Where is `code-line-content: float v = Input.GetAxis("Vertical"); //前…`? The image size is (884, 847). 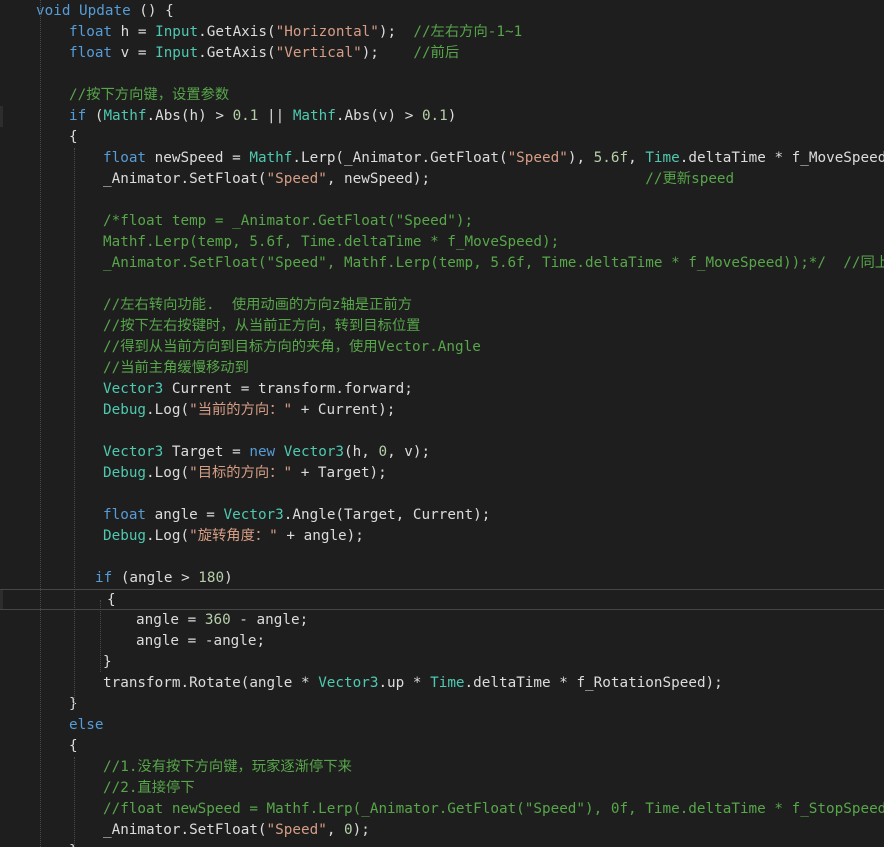
code-line-content: float v = Input.GetAxis("Vertical"); //前… is located at coordinates (264, 53).